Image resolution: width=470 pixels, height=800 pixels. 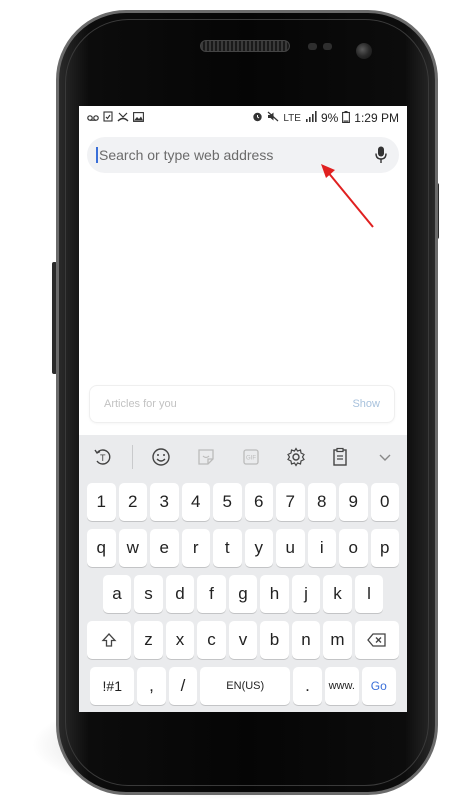 I want to click on keyboard-toolbar: T GIF, so click(x=243, y=457).